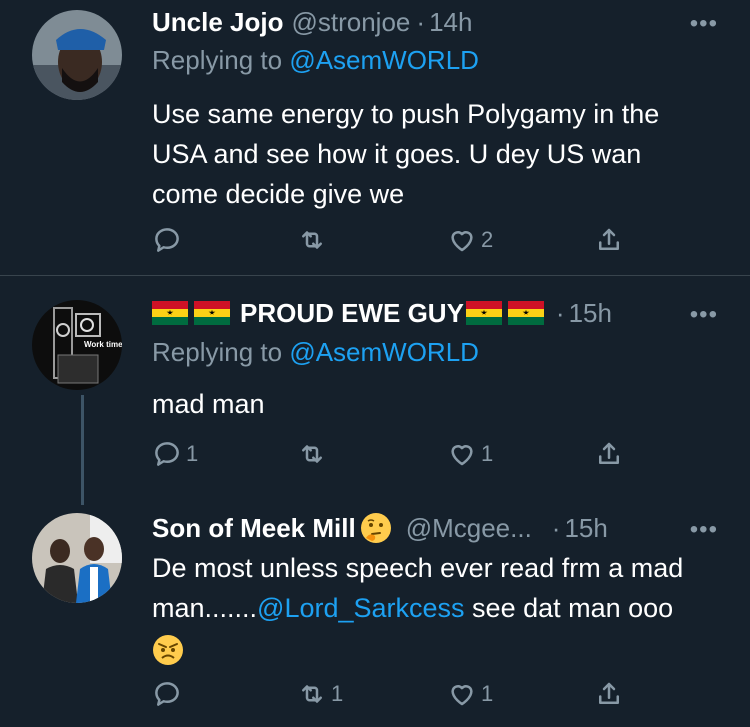 This screenshot has width=750, height=727. What do you see at coordinates (192, 453) in the screenshot?
I see `reply-count: 1` at bounding box center [192, 453].